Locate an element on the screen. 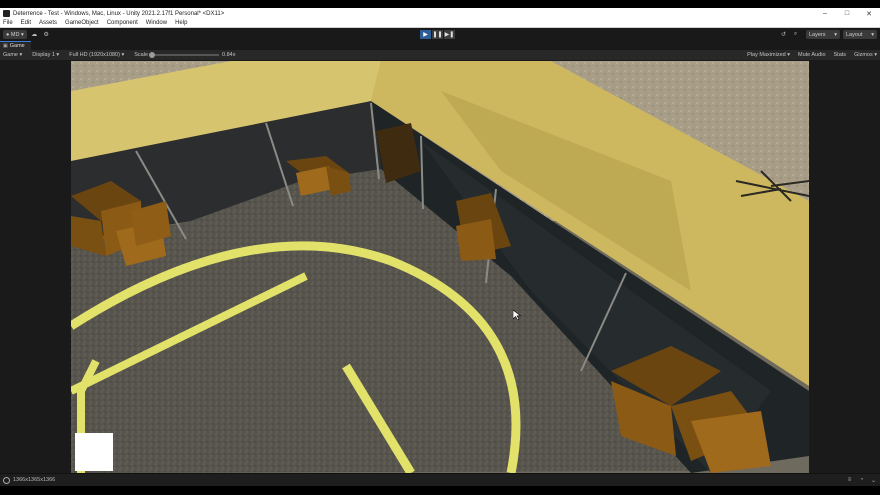 This screenshot has width=880, height=495. console-icon: ≡ is located at coordinates (849, 480).